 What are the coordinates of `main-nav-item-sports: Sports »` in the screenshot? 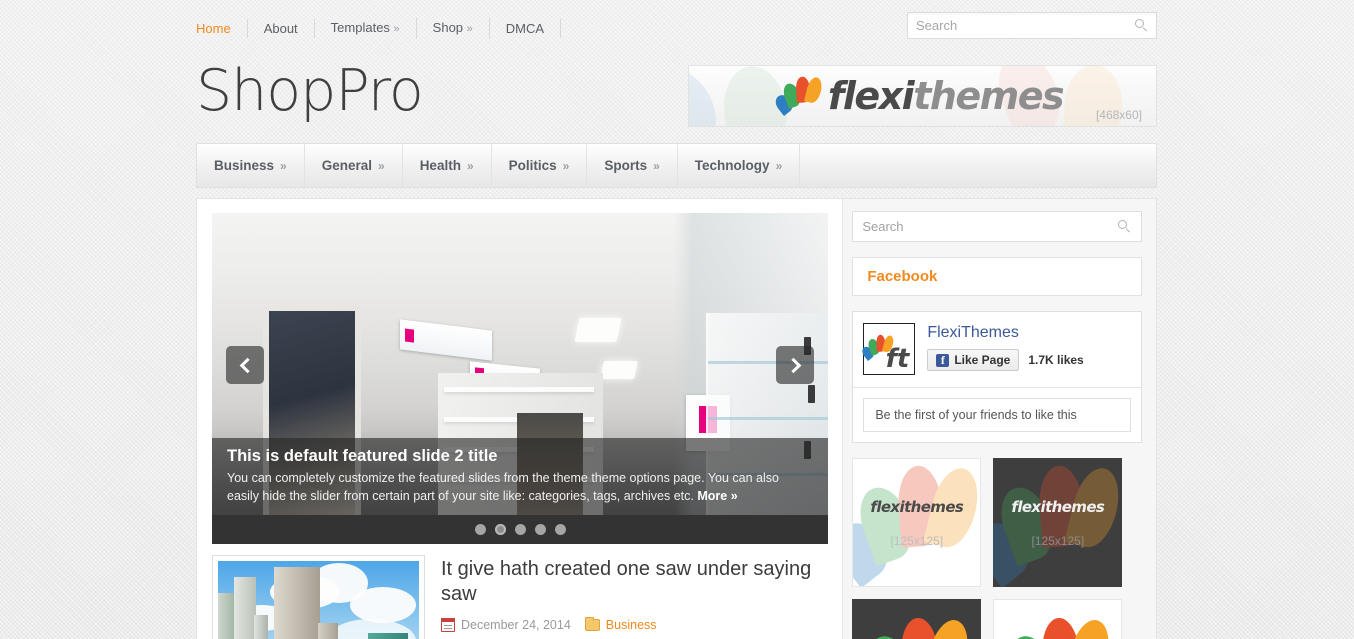 It's located at (632, 165).